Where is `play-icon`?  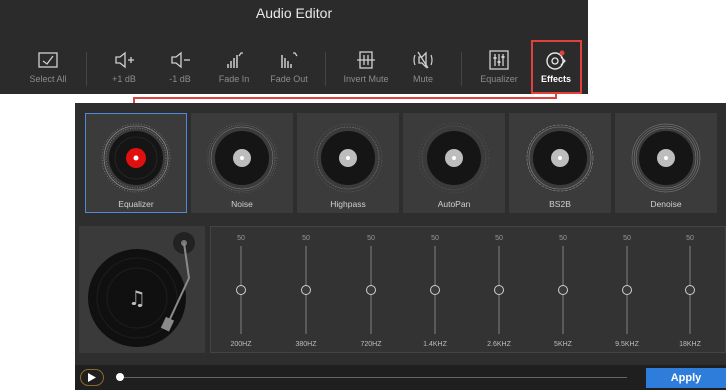
play-icon is located at coordinates (92, 377).